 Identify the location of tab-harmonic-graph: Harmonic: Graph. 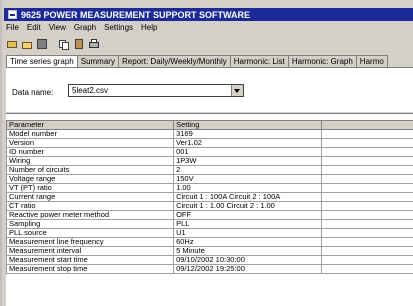
(322, 61).